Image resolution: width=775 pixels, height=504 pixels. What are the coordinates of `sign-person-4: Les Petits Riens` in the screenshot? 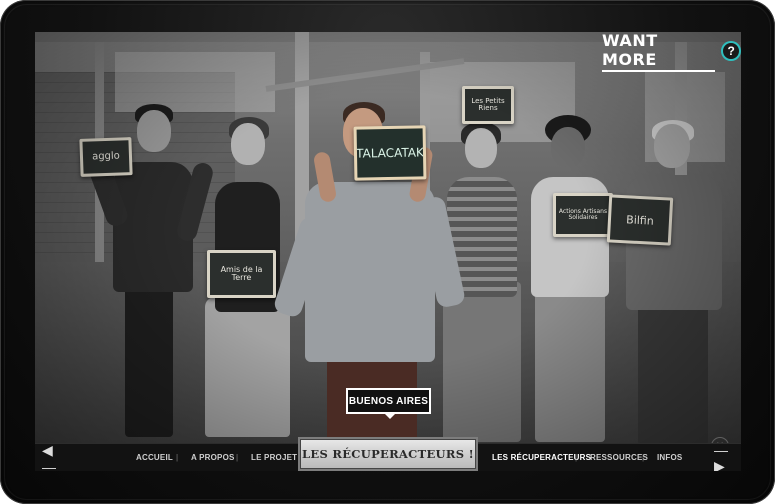 It's located at (488, 105).